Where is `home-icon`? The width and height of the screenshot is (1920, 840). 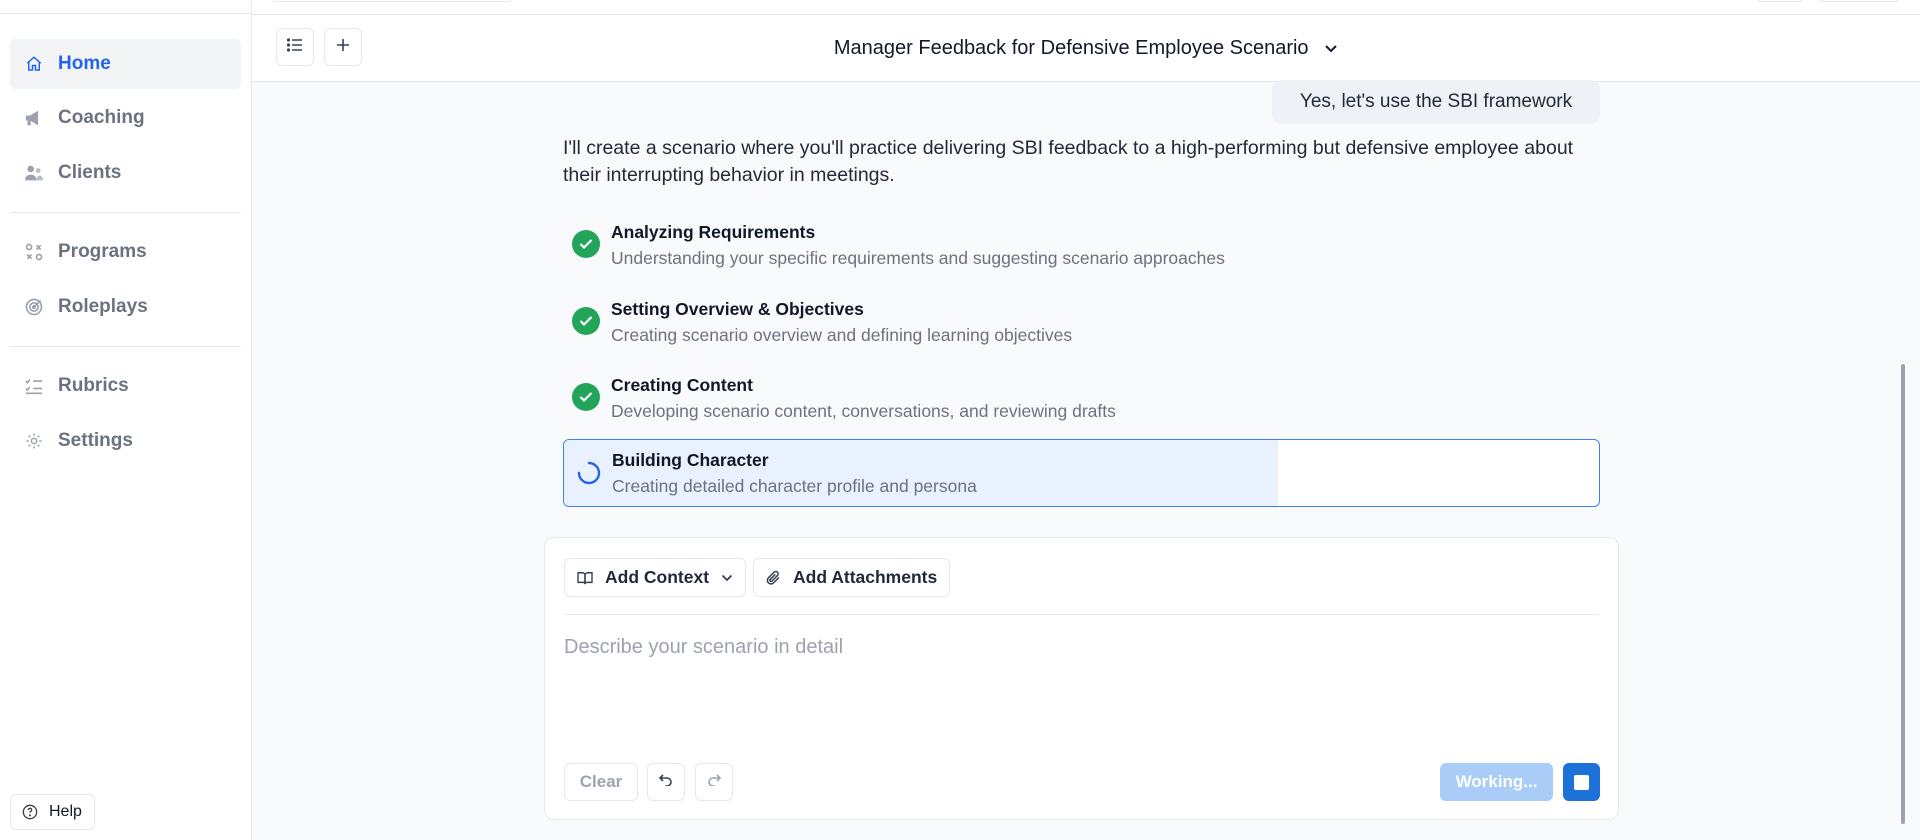 home-icon is located at coordinates (34, 64).